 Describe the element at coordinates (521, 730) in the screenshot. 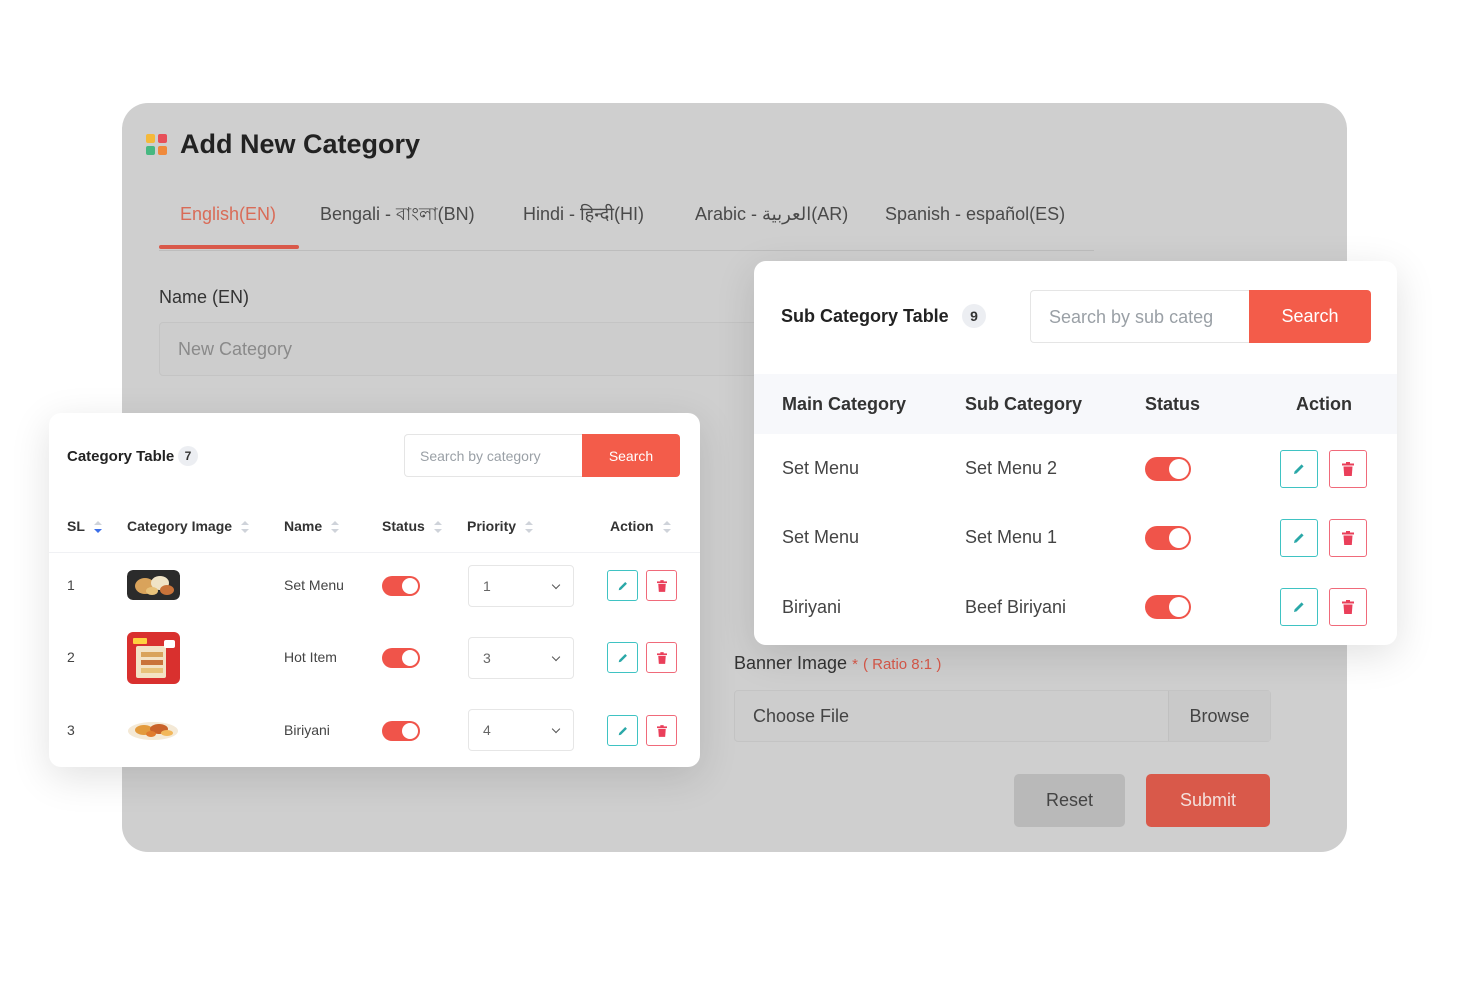

I see `priority-select: 4` at that location.